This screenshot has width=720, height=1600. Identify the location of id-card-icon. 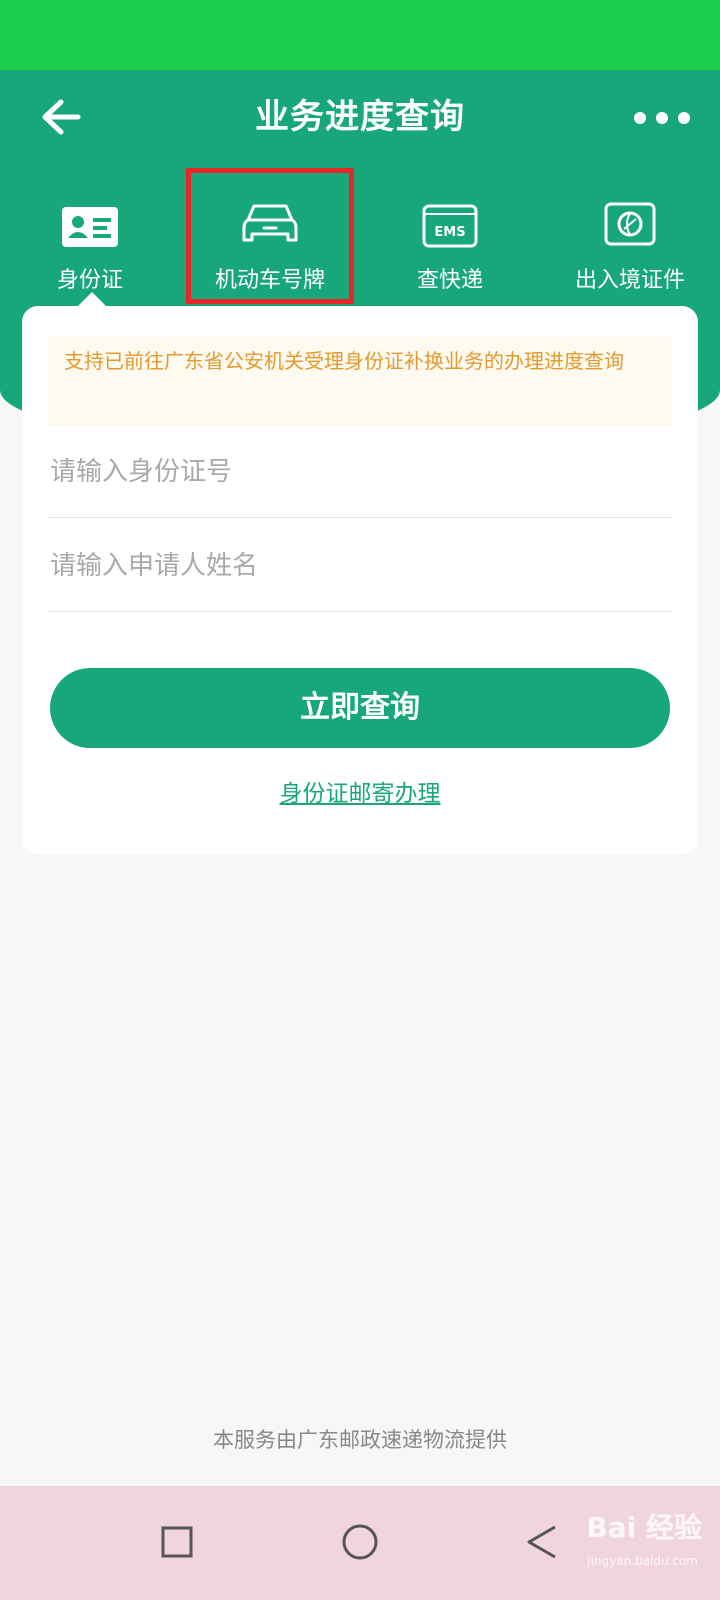
(90, 227).